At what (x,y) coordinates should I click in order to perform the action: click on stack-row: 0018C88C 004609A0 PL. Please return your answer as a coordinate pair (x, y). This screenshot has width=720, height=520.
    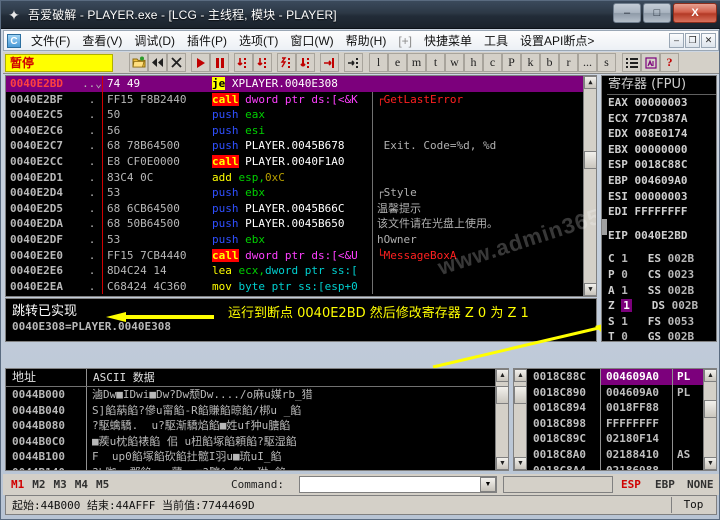
    Looking at the image, I should click on (622, 377).